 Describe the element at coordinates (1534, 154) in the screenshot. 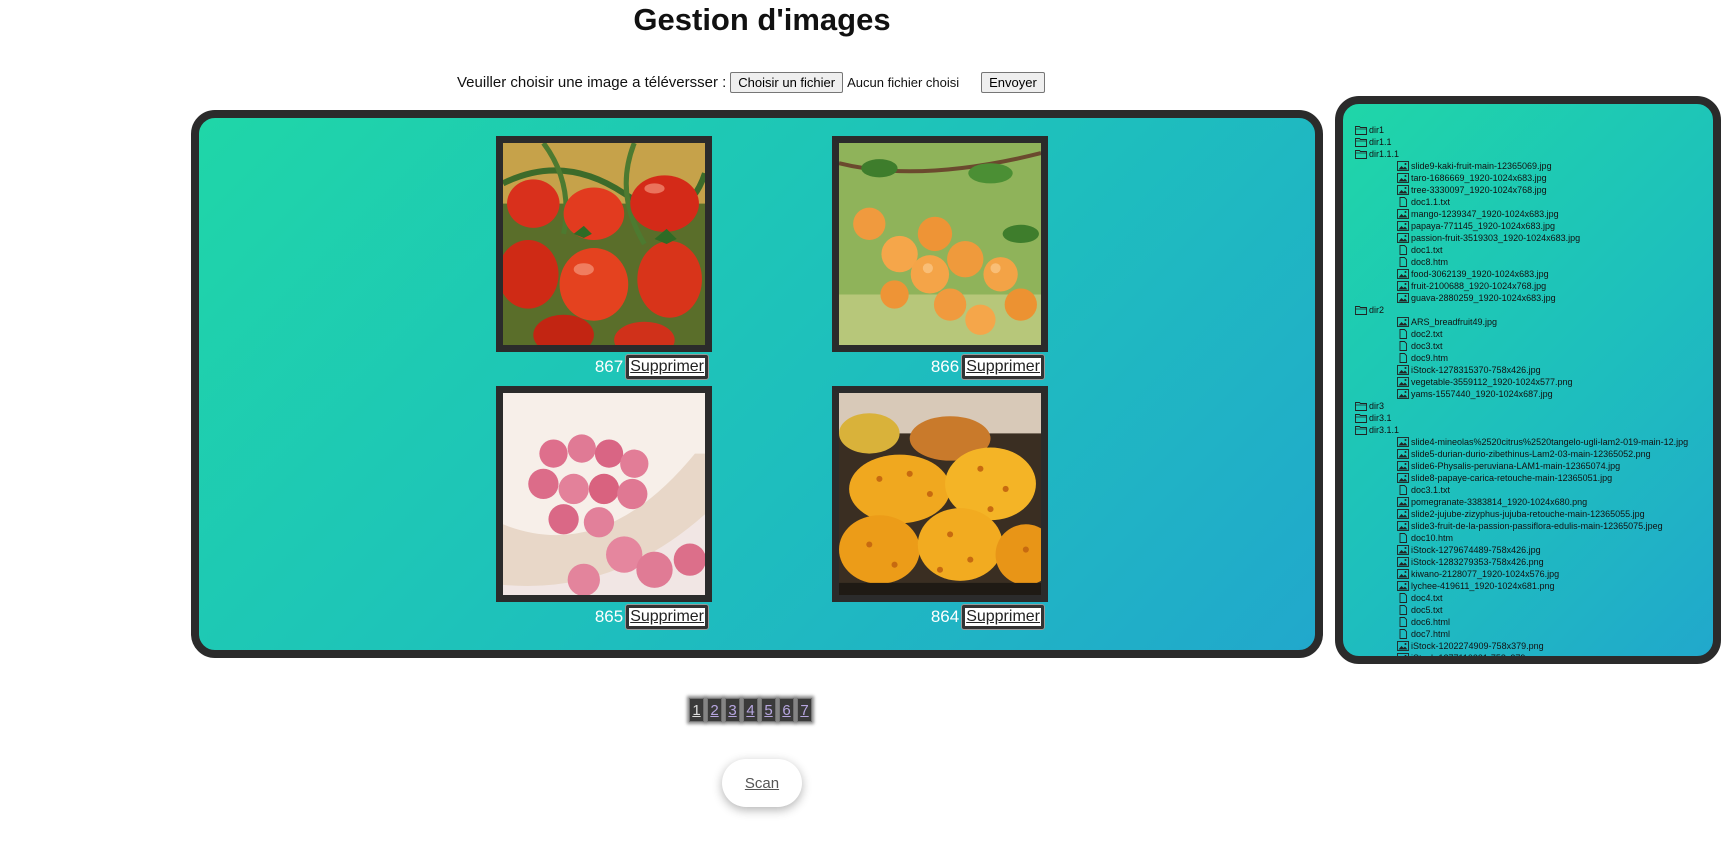

I see `tree-folder: dir1.1.1` at that location.